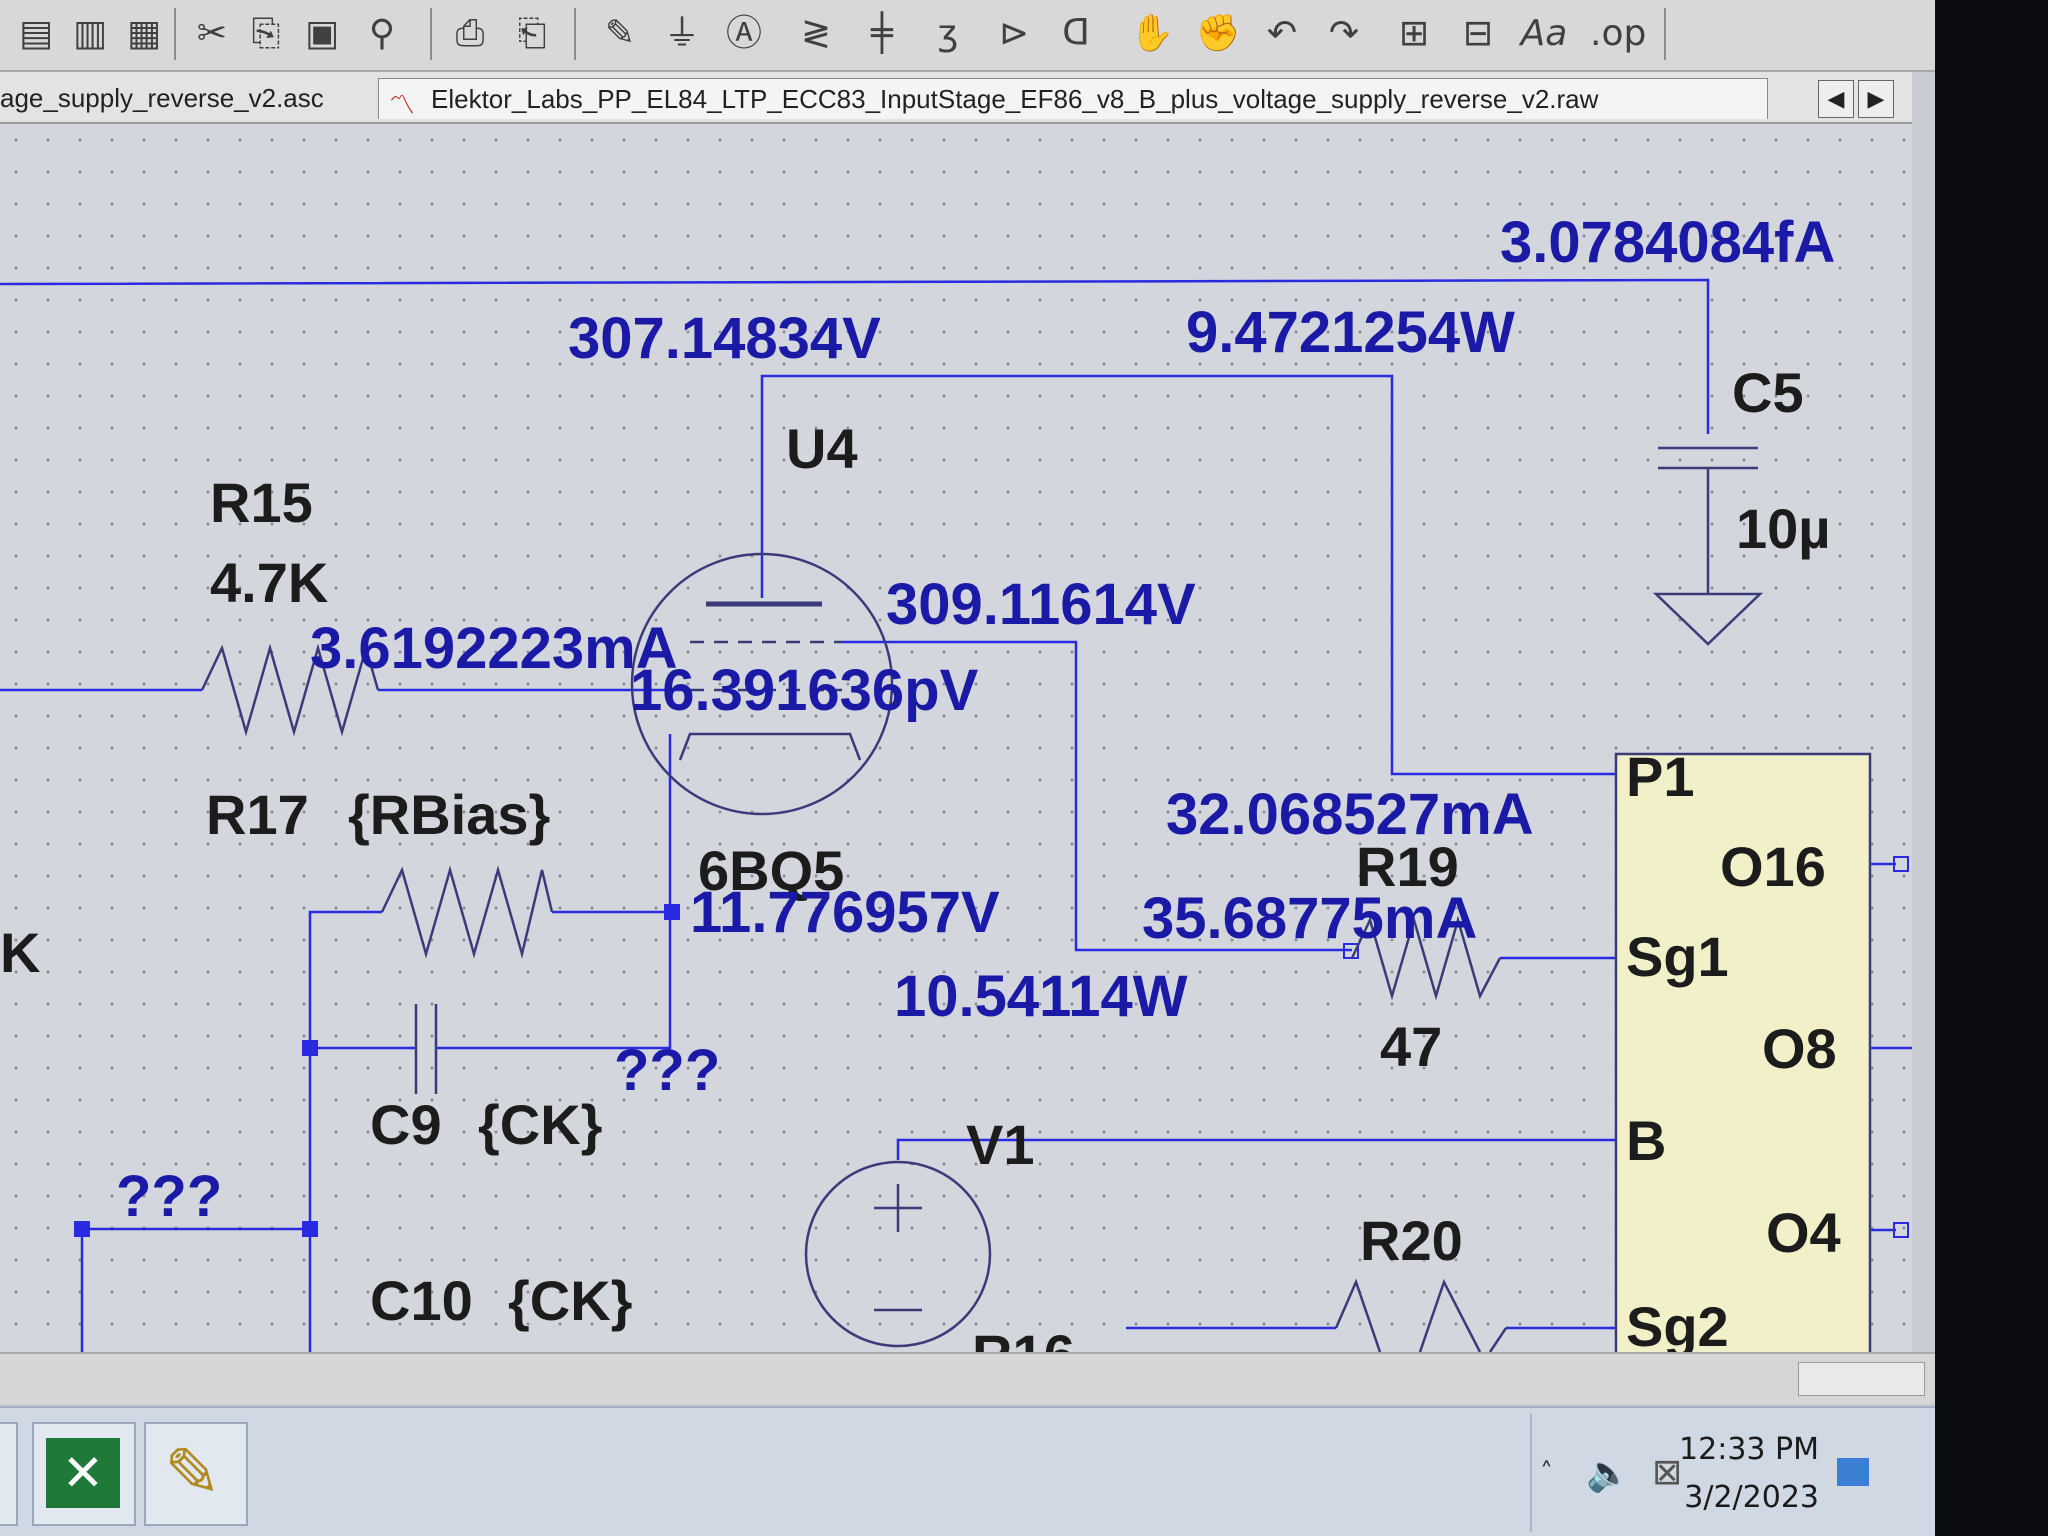 This screenshot has height=1536, width=2048. I want to click on probe-unknown-1: ???, so click(667, 1070).